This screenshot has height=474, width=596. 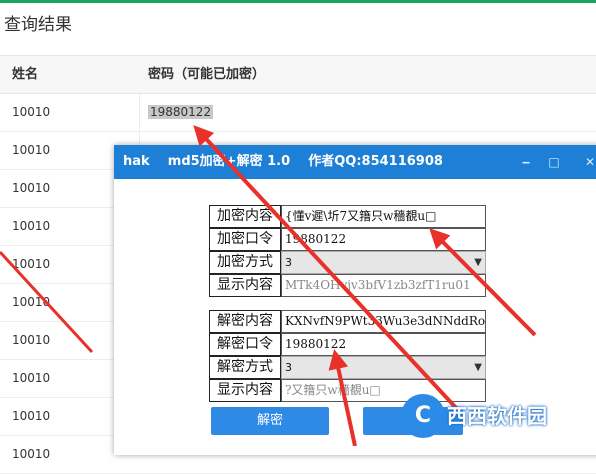 I want to click on arrow-to-encrypt-password, so click(x=483, y=282).